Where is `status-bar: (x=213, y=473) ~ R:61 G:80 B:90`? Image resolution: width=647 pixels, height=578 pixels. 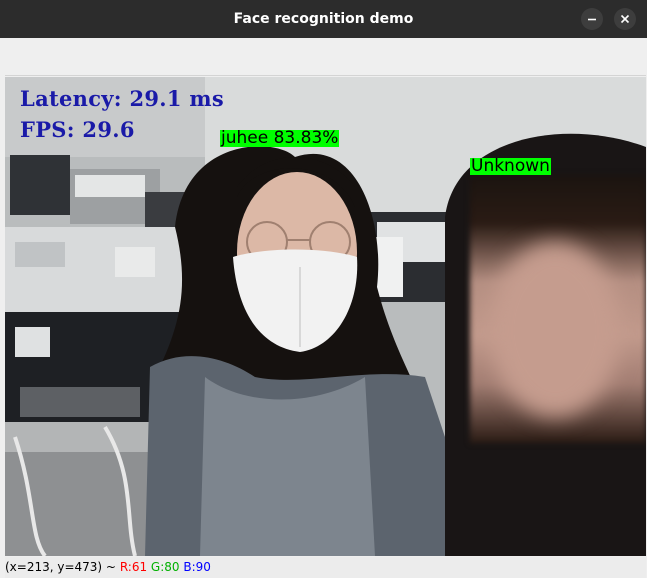
status-bar: (x=213, y=473) ~ R:61 G:80 B:90 is located at coordinates (325, 567).